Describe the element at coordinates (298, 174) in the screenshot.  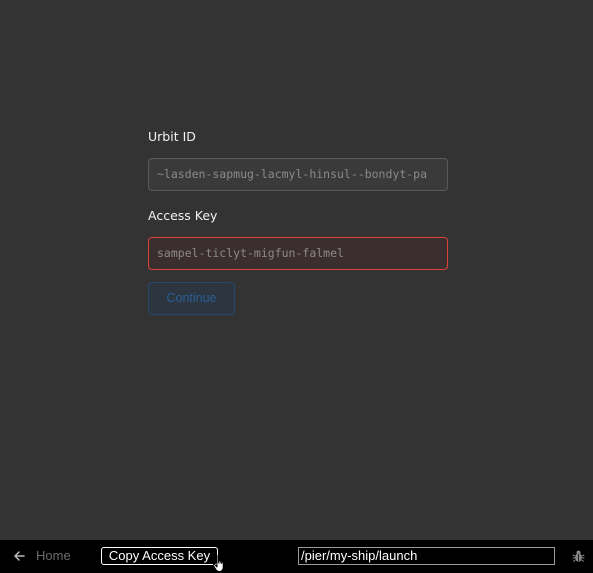
I see `urbit-id-field: ~lasden-sapmug-lacmyl-hinsul--bondyt-pa` at that location.